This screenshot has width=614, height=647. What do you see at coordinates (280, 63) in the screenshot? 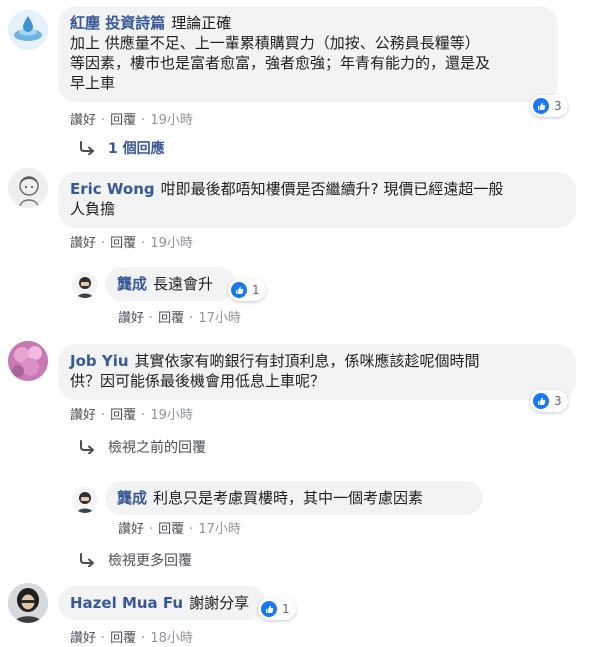
I see `comment-text: 等因素，樓市也是富者愈富，強者愈強；年青有能力的，還是及` at bounding box center [280, 63].